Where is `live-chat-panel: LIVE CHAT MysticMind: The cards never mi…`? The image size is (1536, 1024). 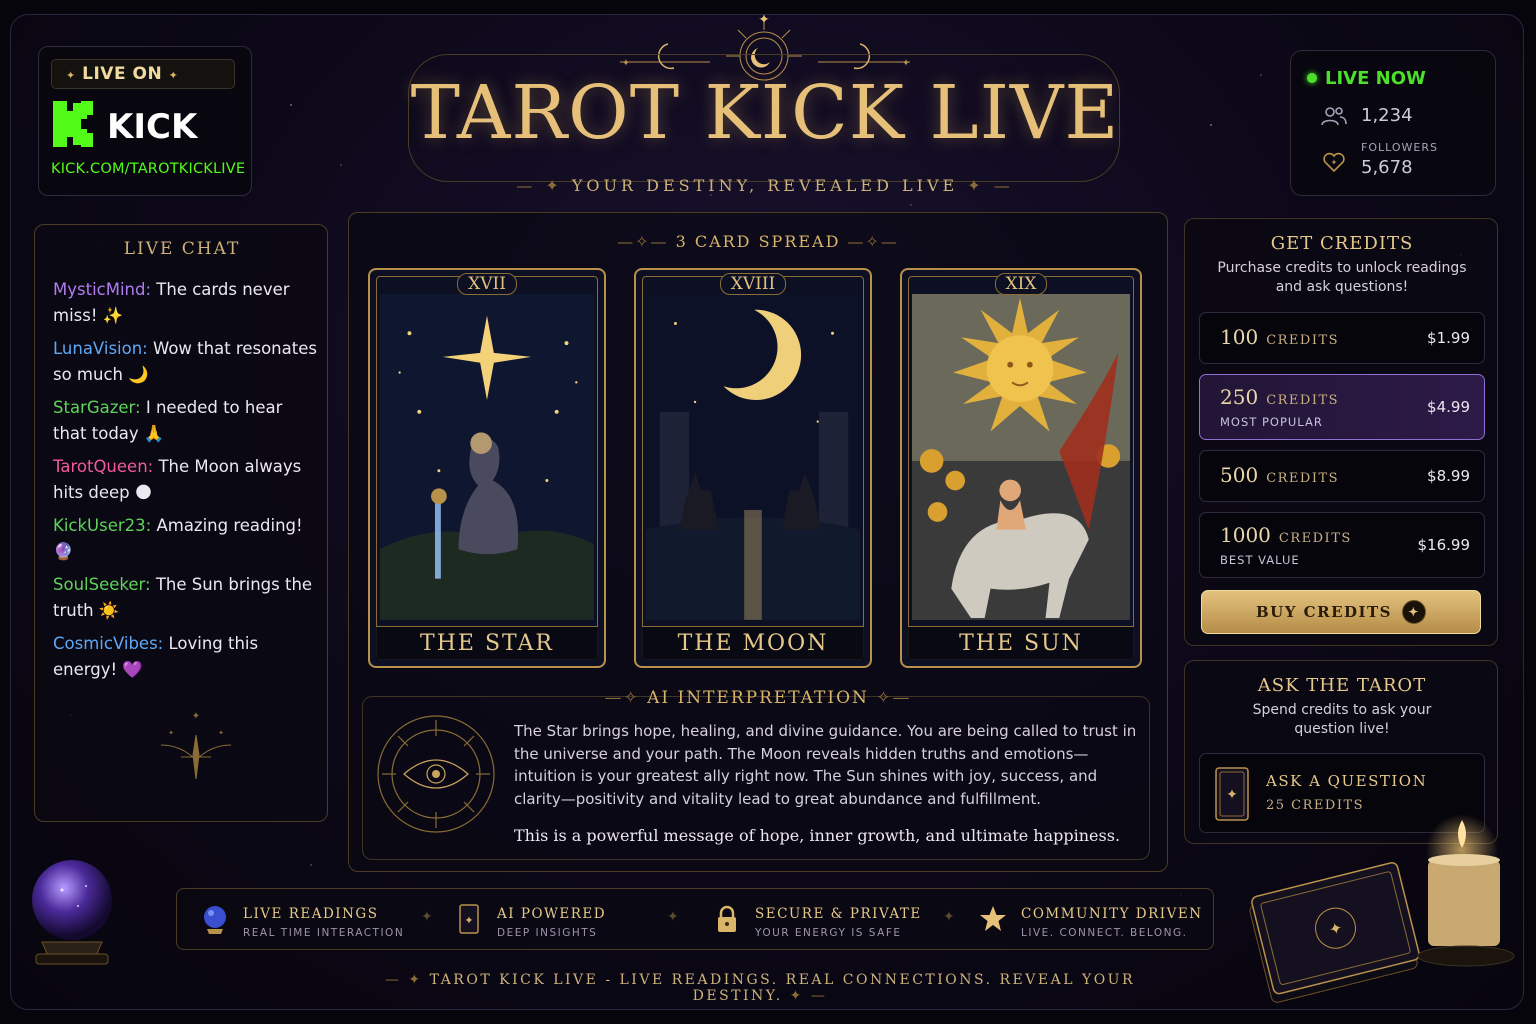 live-chat-panel: LIVE CHAT MysticMind: The cards never mi… is located at coordinates (181, 523).